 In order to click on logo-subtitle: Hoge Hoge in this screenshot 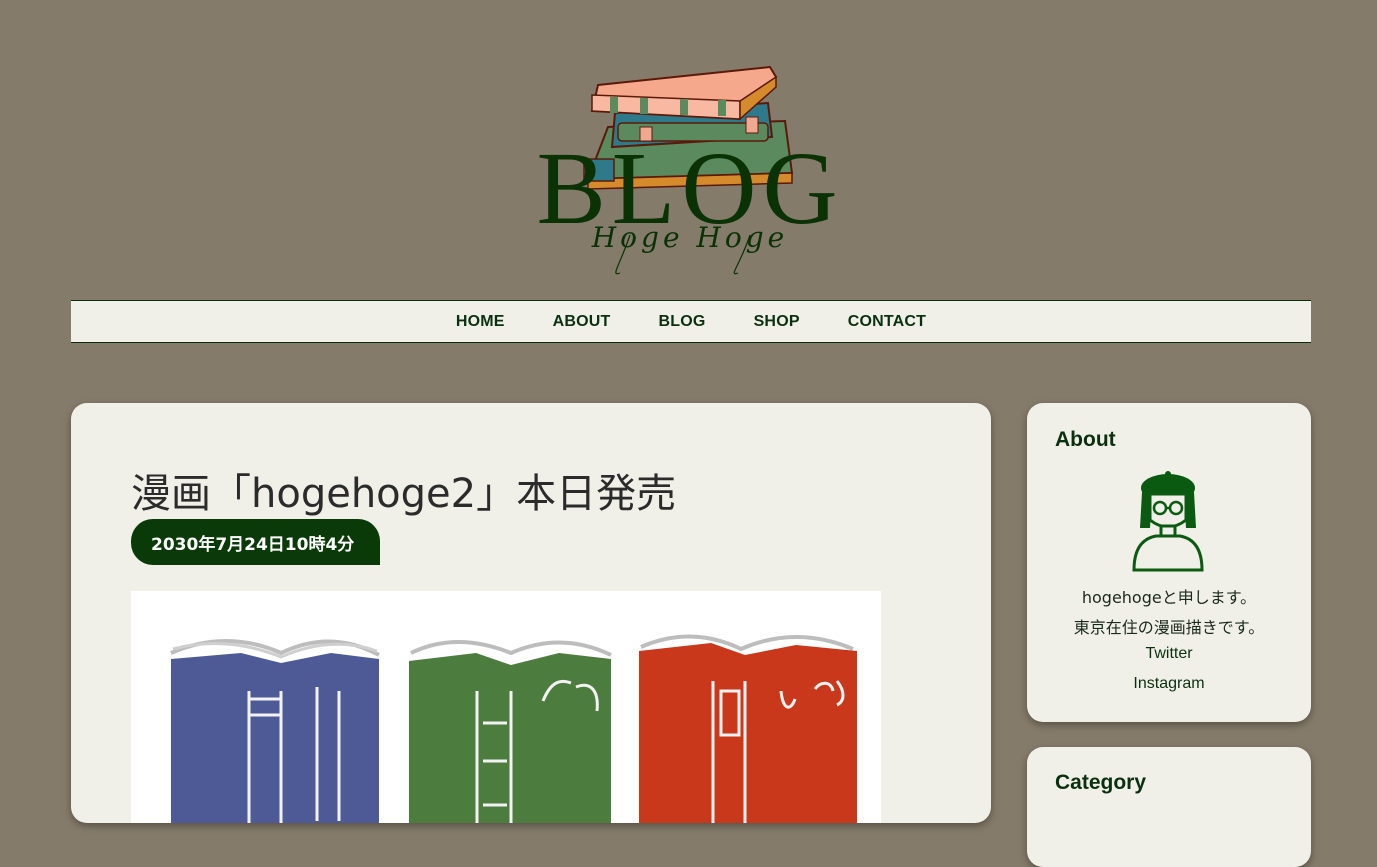, I will do `click(689, 237)`.